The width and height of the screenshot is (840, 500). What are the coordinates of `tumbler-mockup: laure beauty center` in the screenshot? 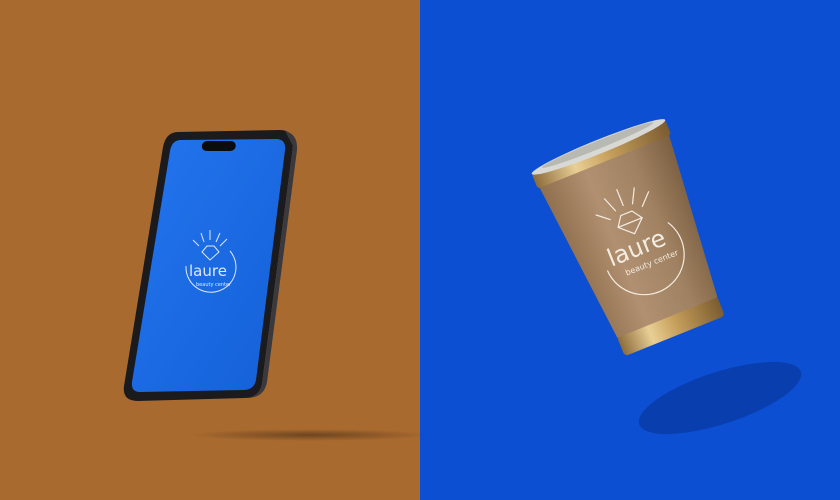 It's located at (627, 237).